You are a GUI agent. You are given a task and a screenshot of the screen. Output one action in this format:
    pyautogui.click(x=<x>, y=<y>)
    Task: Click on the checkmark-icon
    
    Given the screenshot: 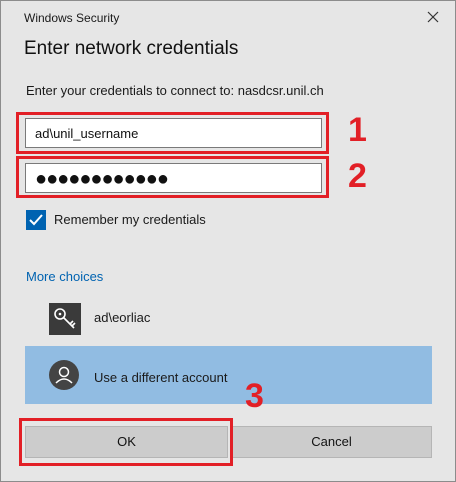 What is the action you would take?
    pyautogui.click(x=36, y=220)
    